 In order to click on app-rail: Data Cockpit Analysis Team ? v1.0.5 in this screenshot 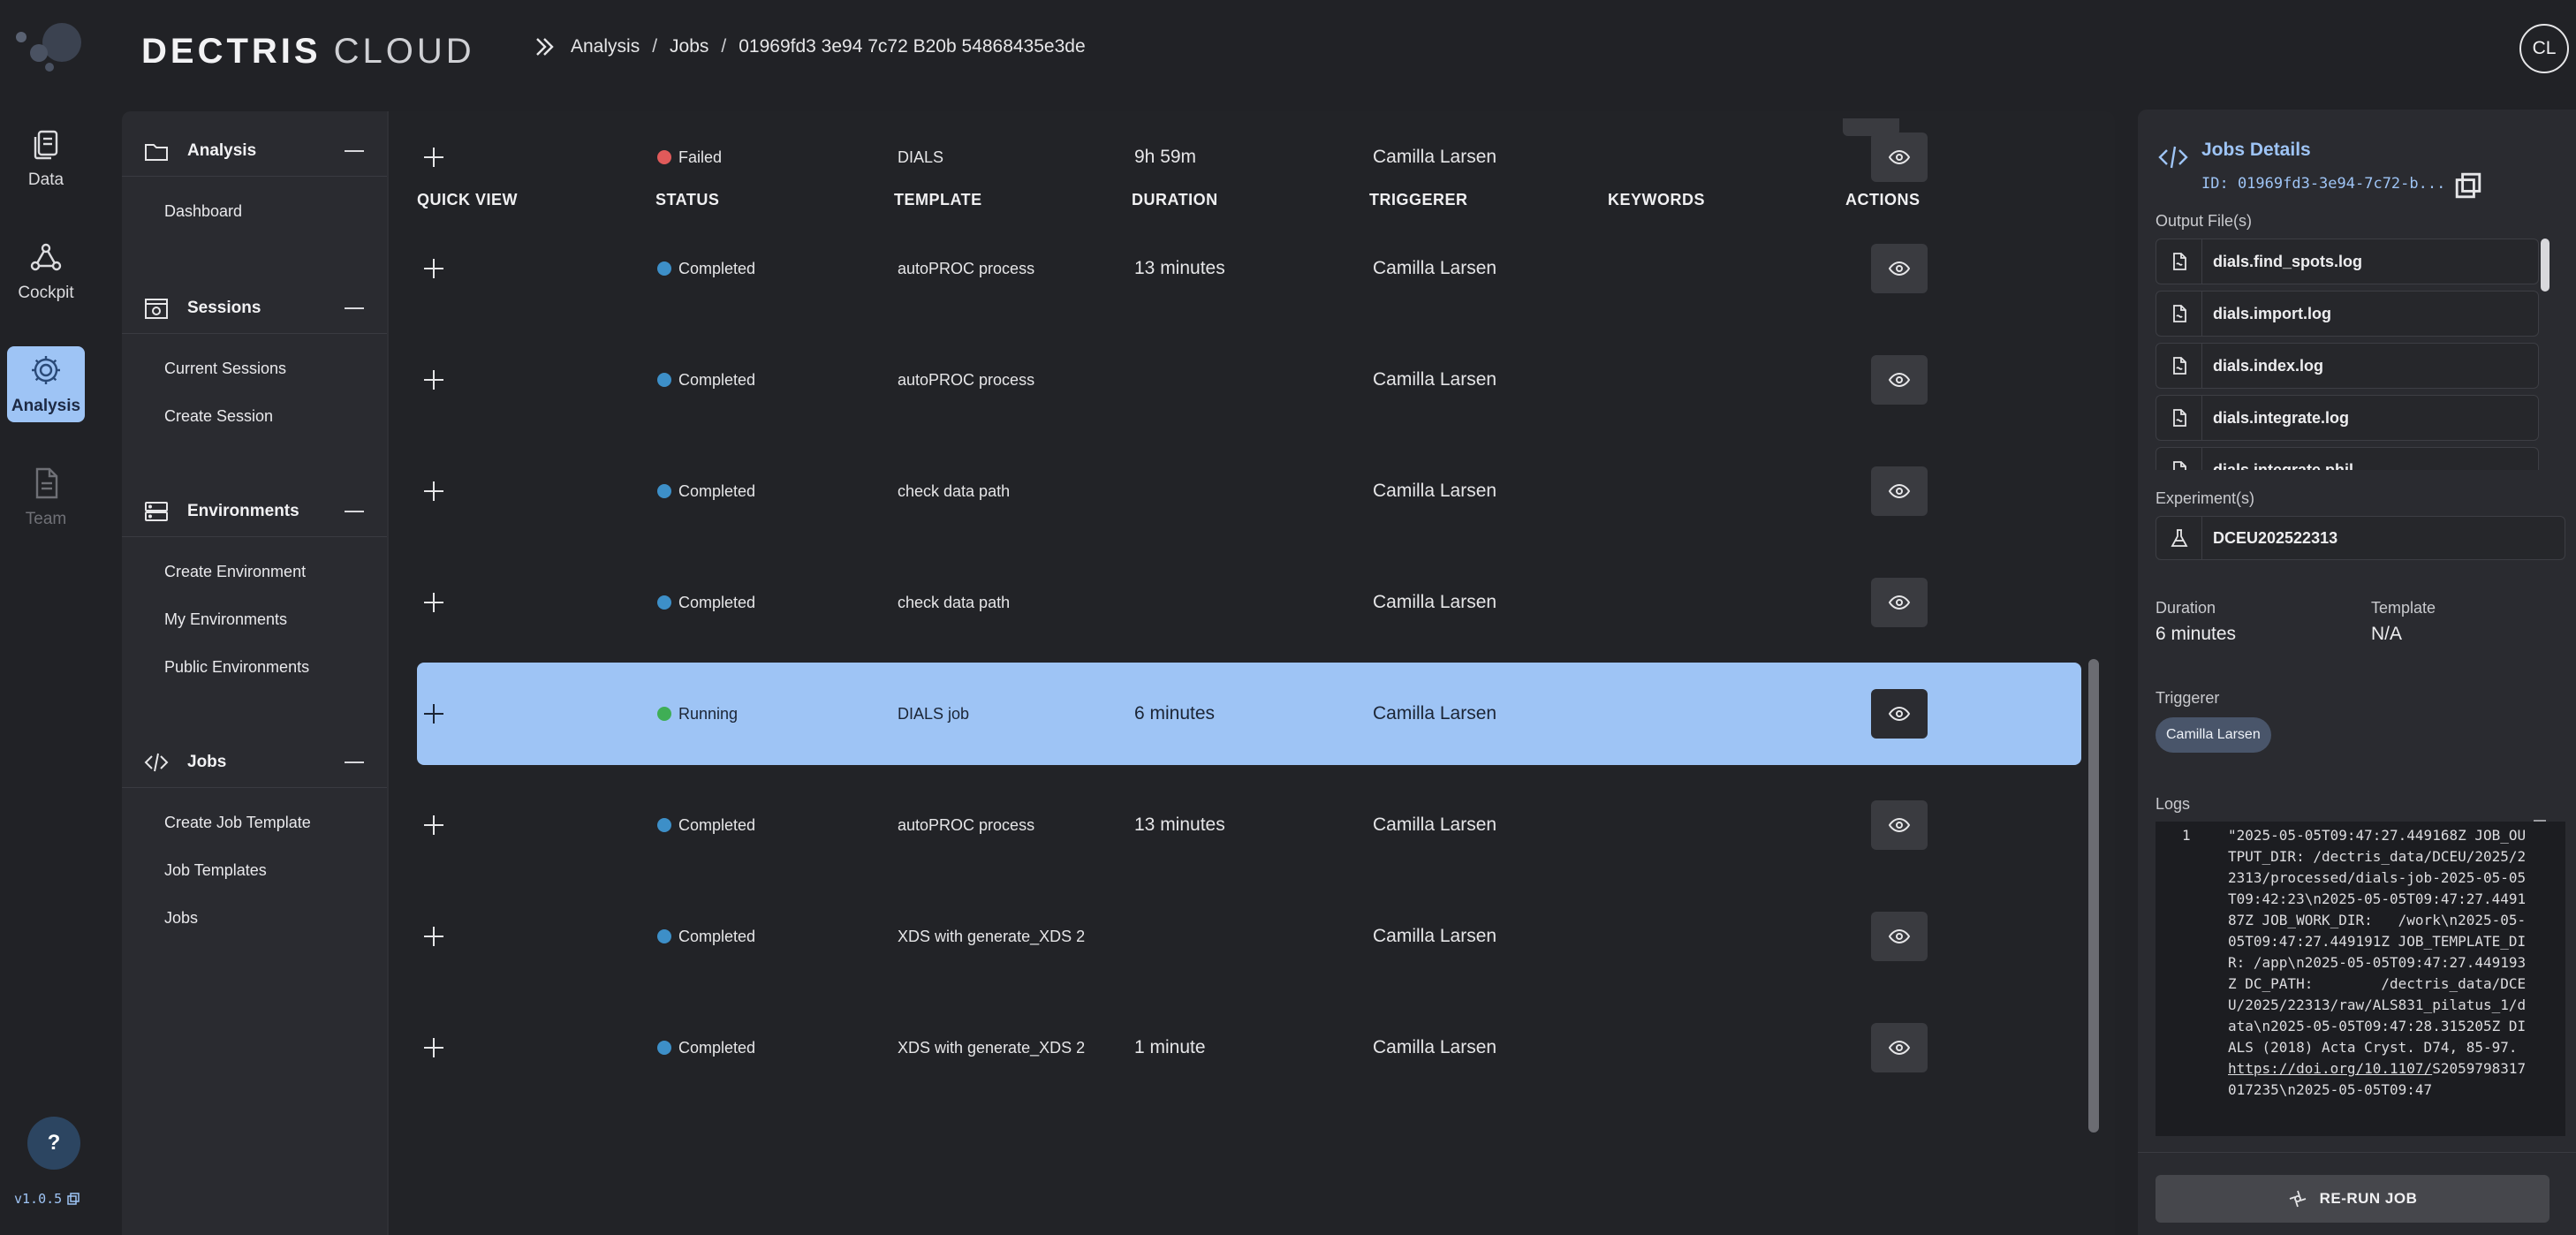, I will do `click(62, 617)`.